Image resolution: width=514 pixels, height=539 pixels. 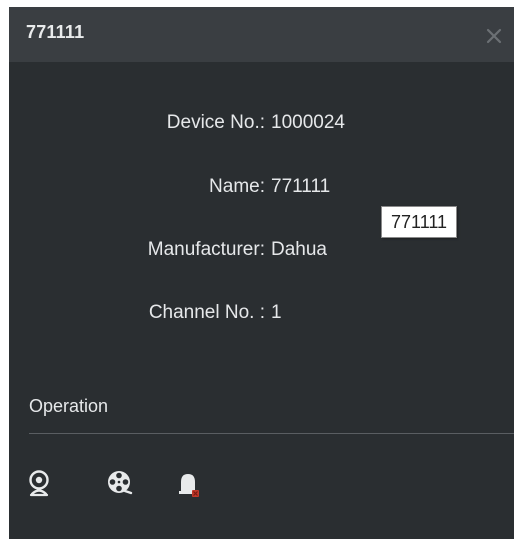 What do you see at coordinates (39, 484) in the screenshot?
I see `live-view-icon` at bounding box center [39, 484].